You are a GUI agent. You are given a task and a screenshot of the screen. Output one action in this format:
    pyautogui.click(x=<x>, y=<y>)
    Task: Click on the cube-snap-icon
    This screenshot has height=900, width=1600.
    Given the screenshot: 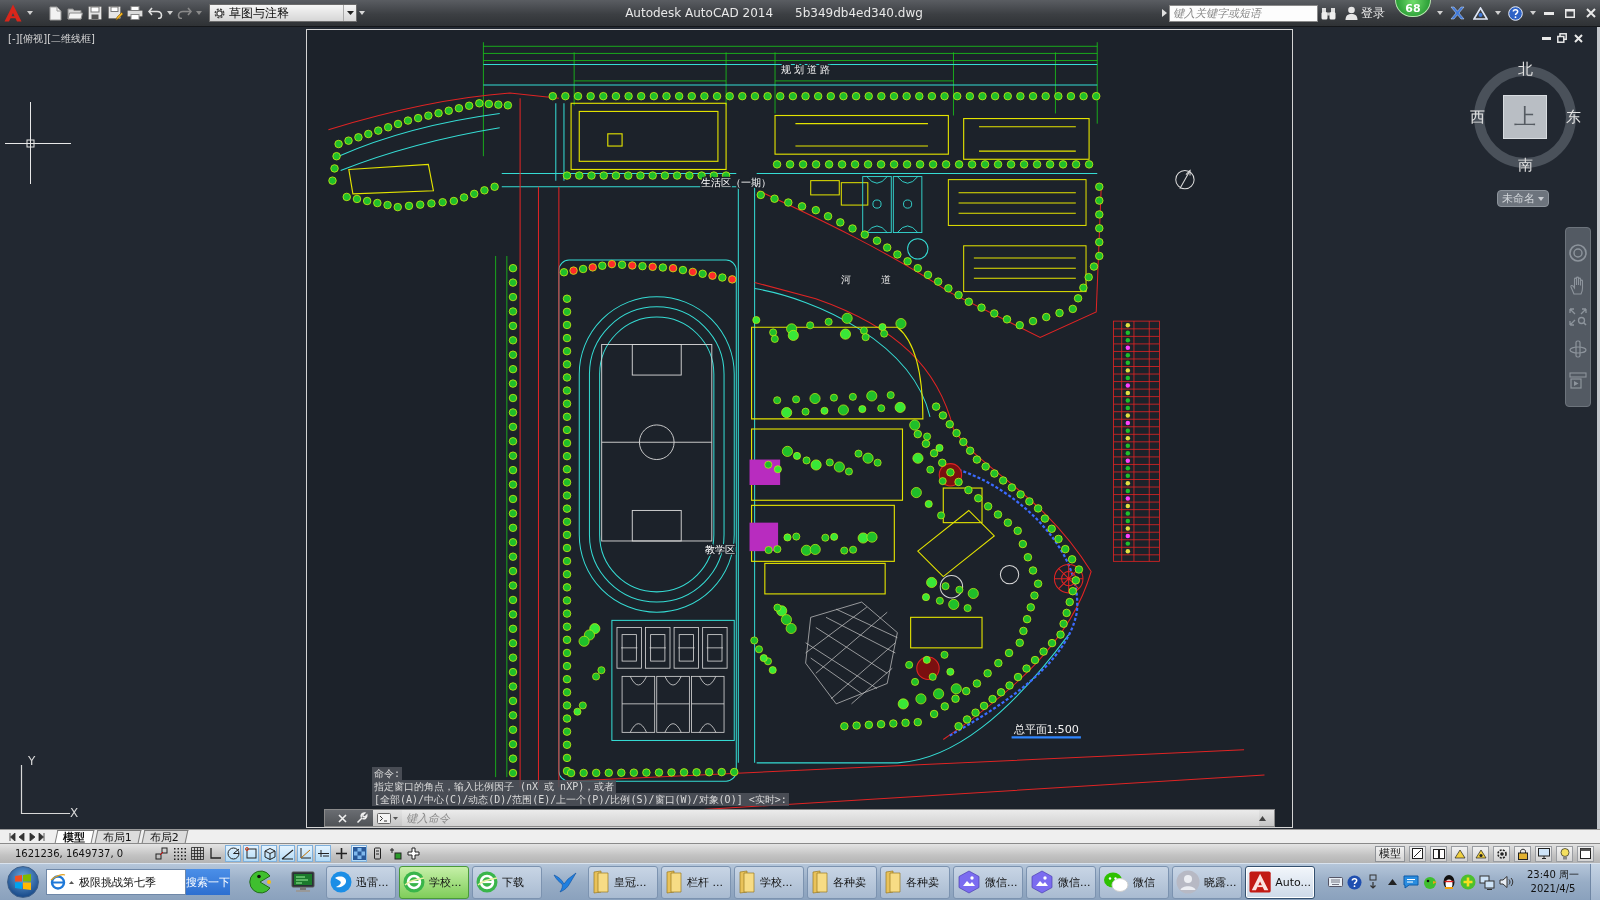 What is the action you would take?
    pyautogui.click(x=269, y=853)
    